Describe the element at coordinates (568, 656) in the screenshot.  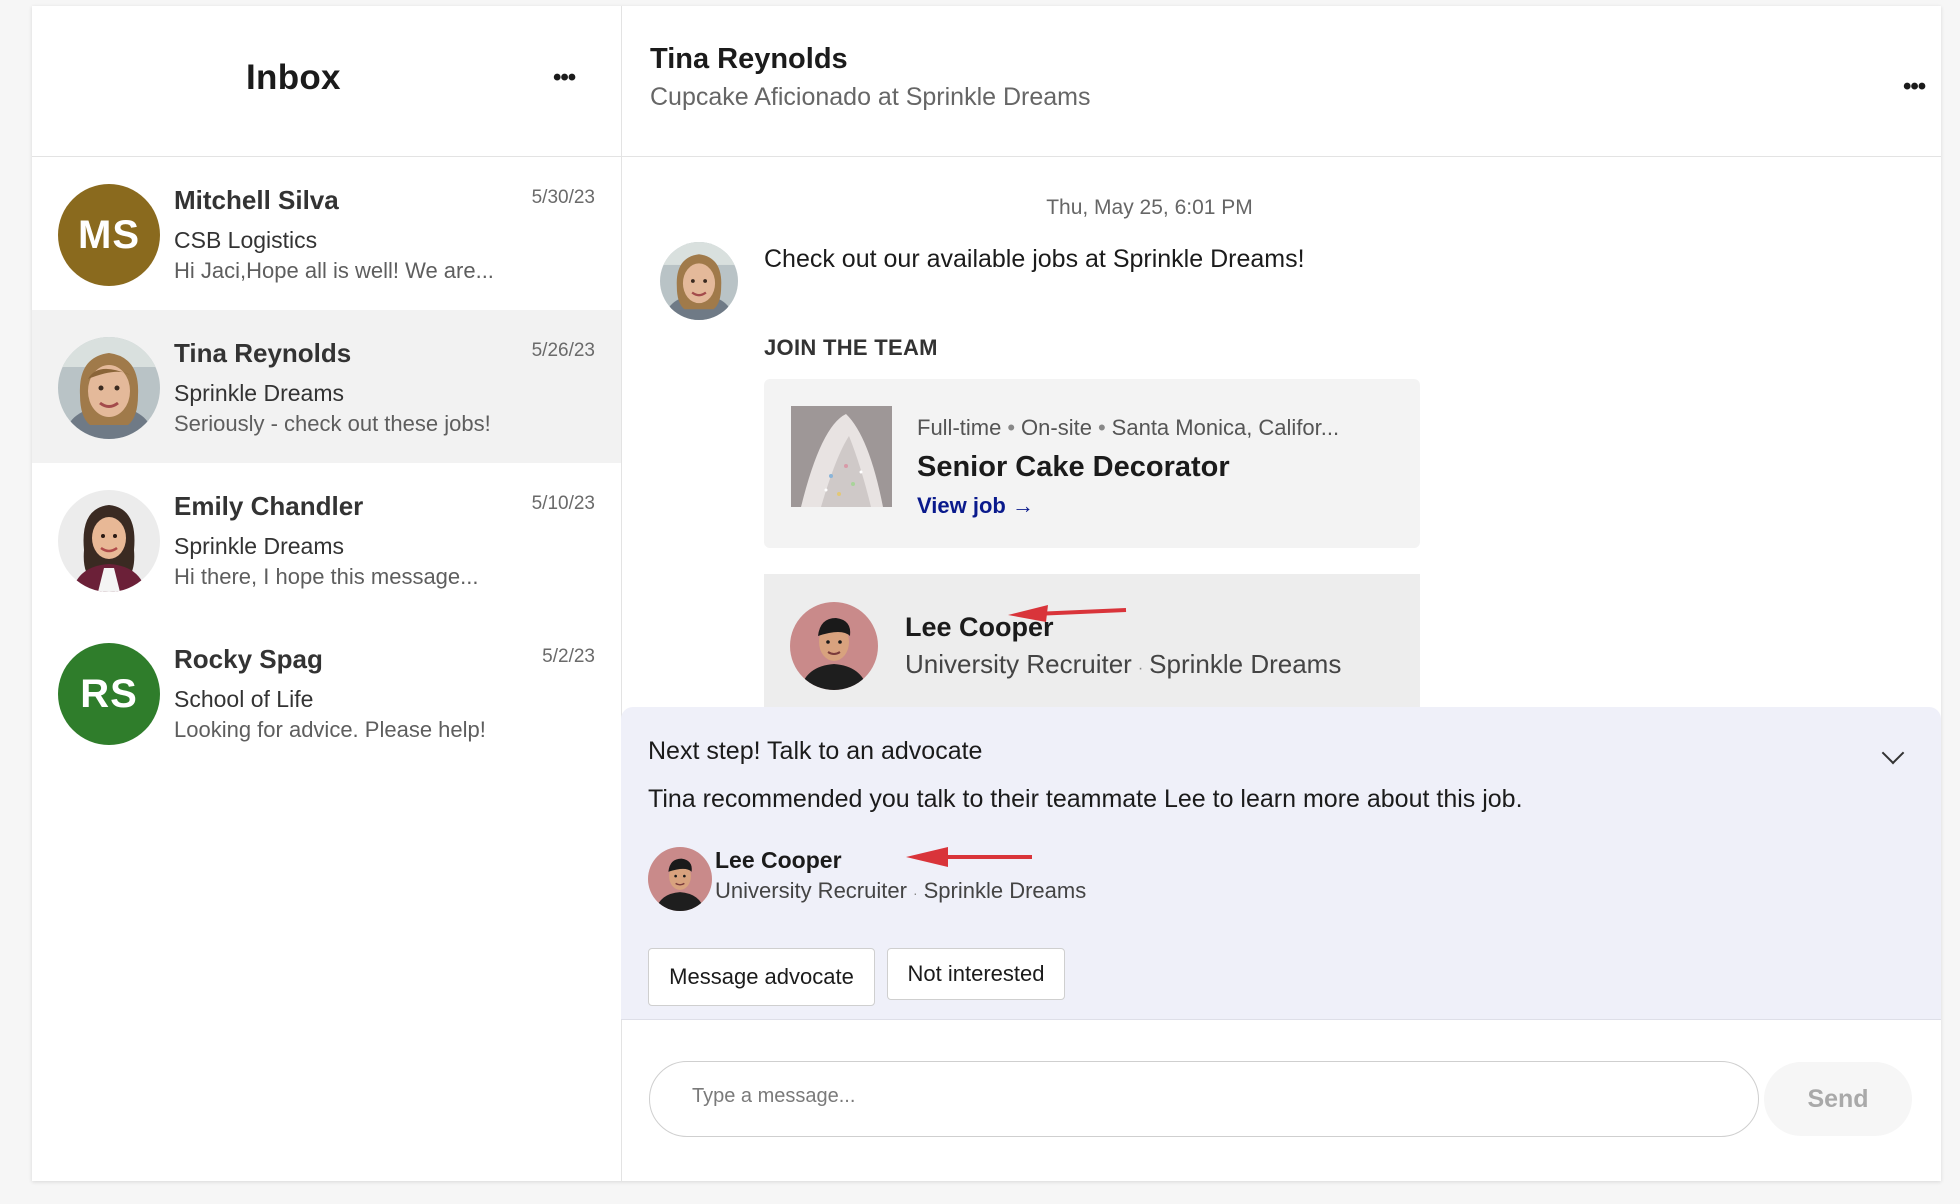
I see `conversation-date: 5/2/23` at that location.